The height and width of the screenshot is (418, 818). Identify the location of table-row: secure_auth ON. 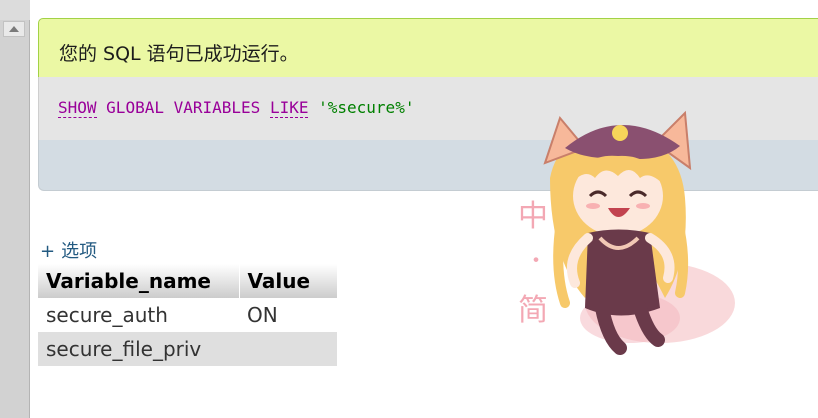
(187, 315).